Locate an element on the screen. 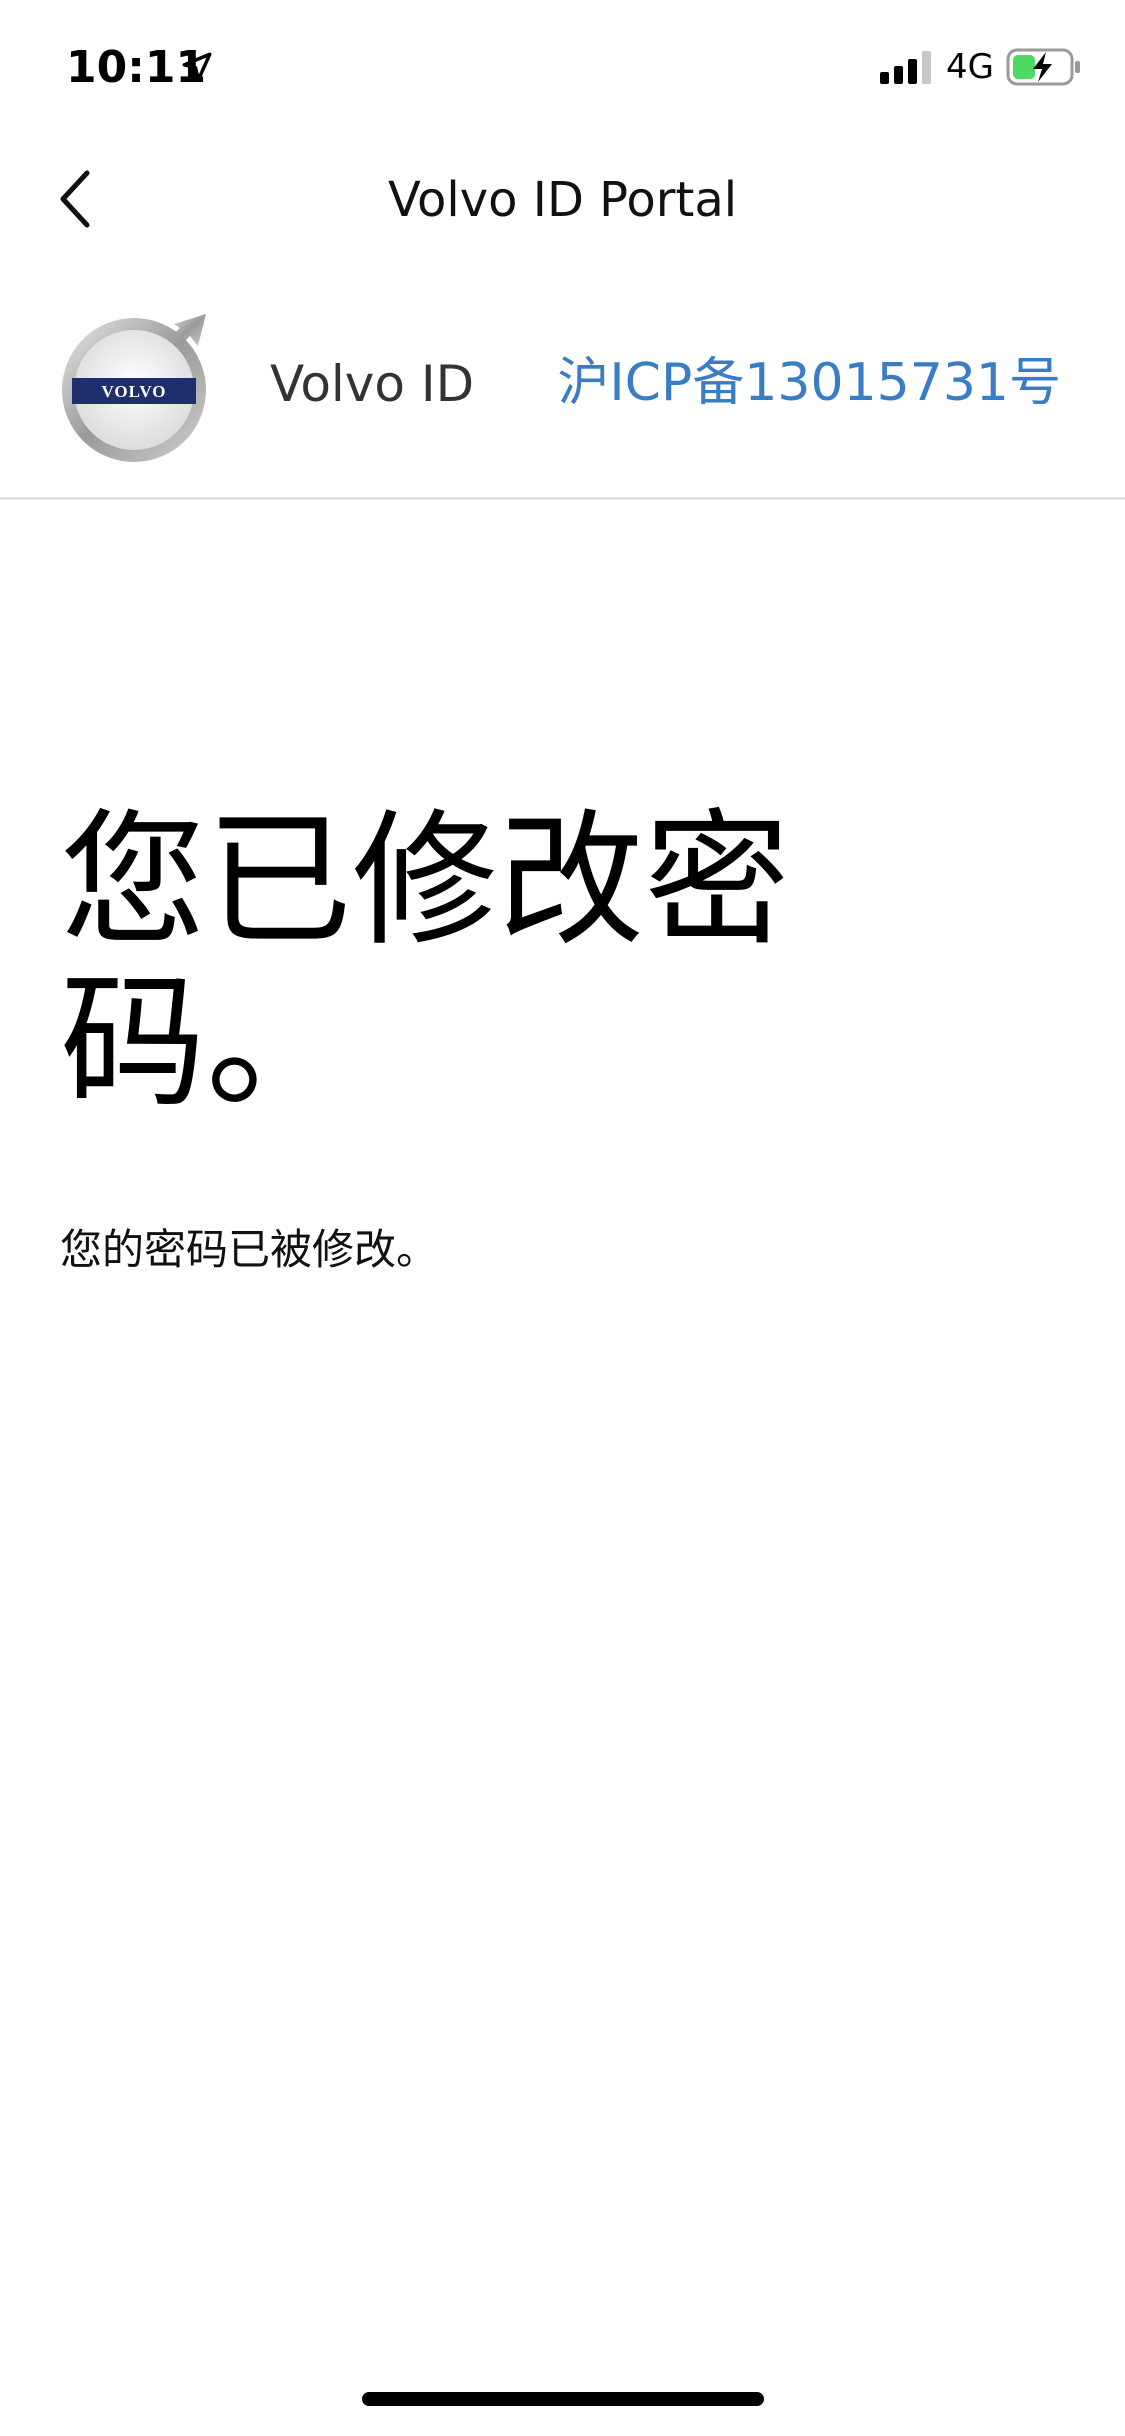 Image resolution: width=1125 pixels, height=2436 pixels. page-title: Volvo ID Portal is located at coordinates (562, 200).